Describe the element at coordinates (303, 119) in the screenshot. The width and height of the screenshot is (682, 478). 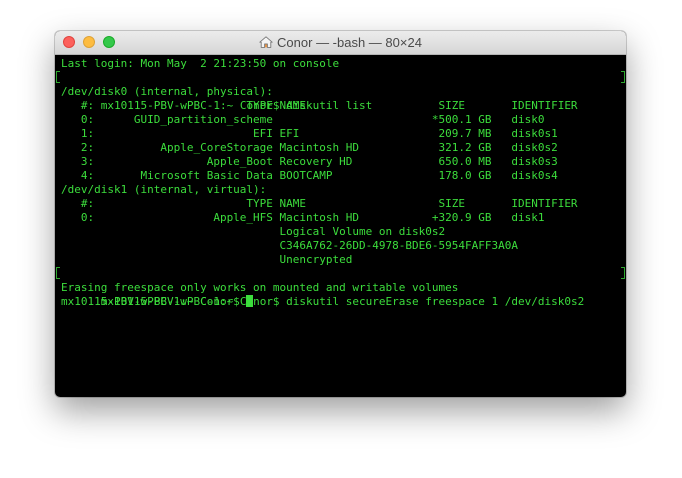
I see `terminal-line: 0: GUID_partition_scheme *500.1 GB disk0` at that location.